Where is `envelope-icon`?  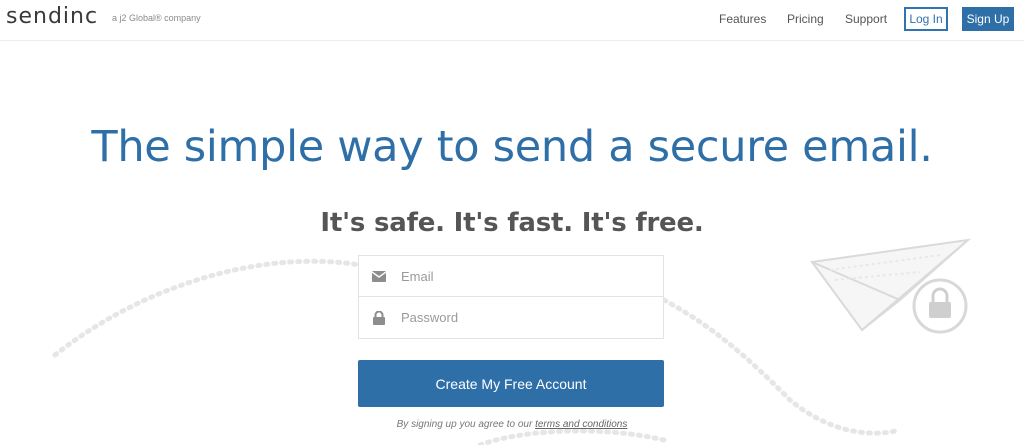
envelope-icon is located at coordinates (379, 276).